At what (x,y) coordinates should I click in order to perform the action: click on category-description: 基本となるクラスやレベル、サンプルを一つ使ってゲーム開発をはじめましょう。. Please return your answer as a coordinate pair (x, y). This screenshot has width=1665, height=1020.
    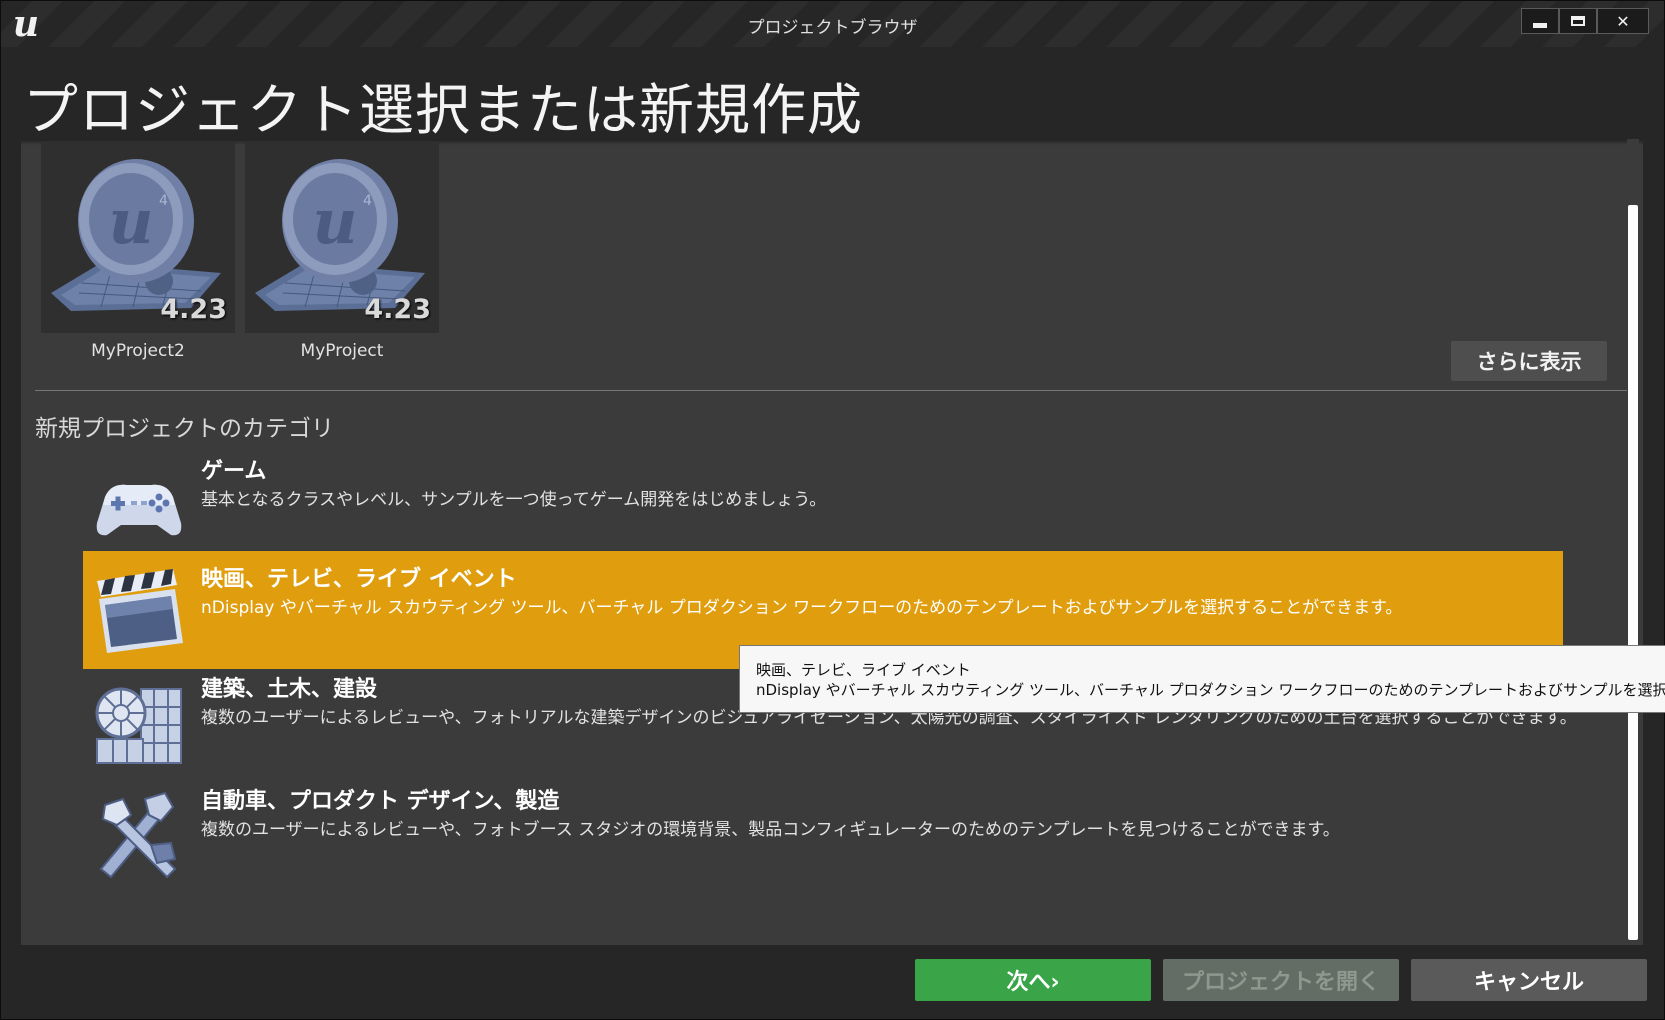
    Looking at the image, I should click on (514, 500).